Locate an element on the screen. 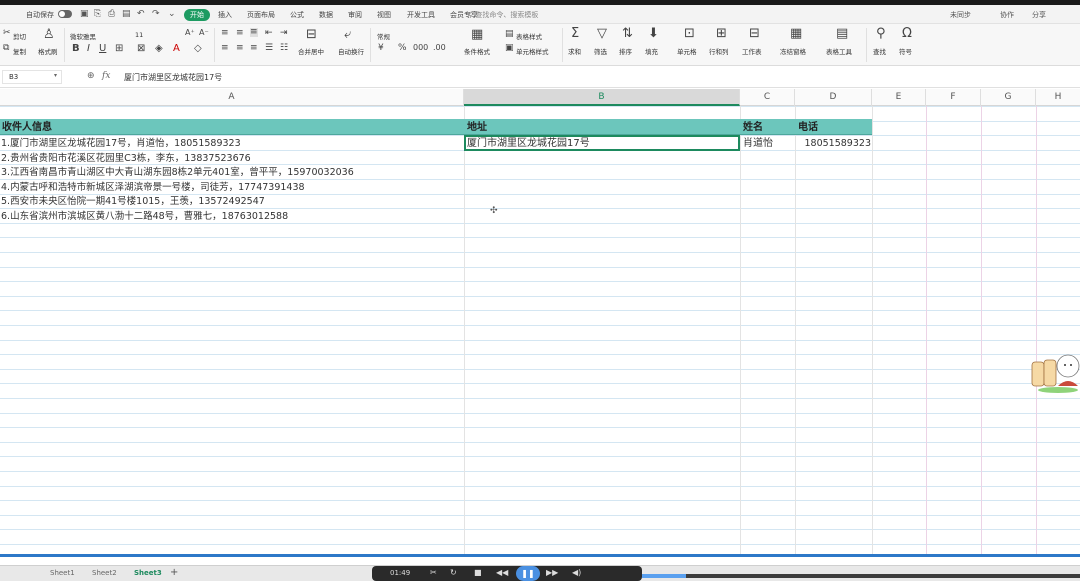  indent-right-icon: ⇥ is located at coordinates (284, 33).